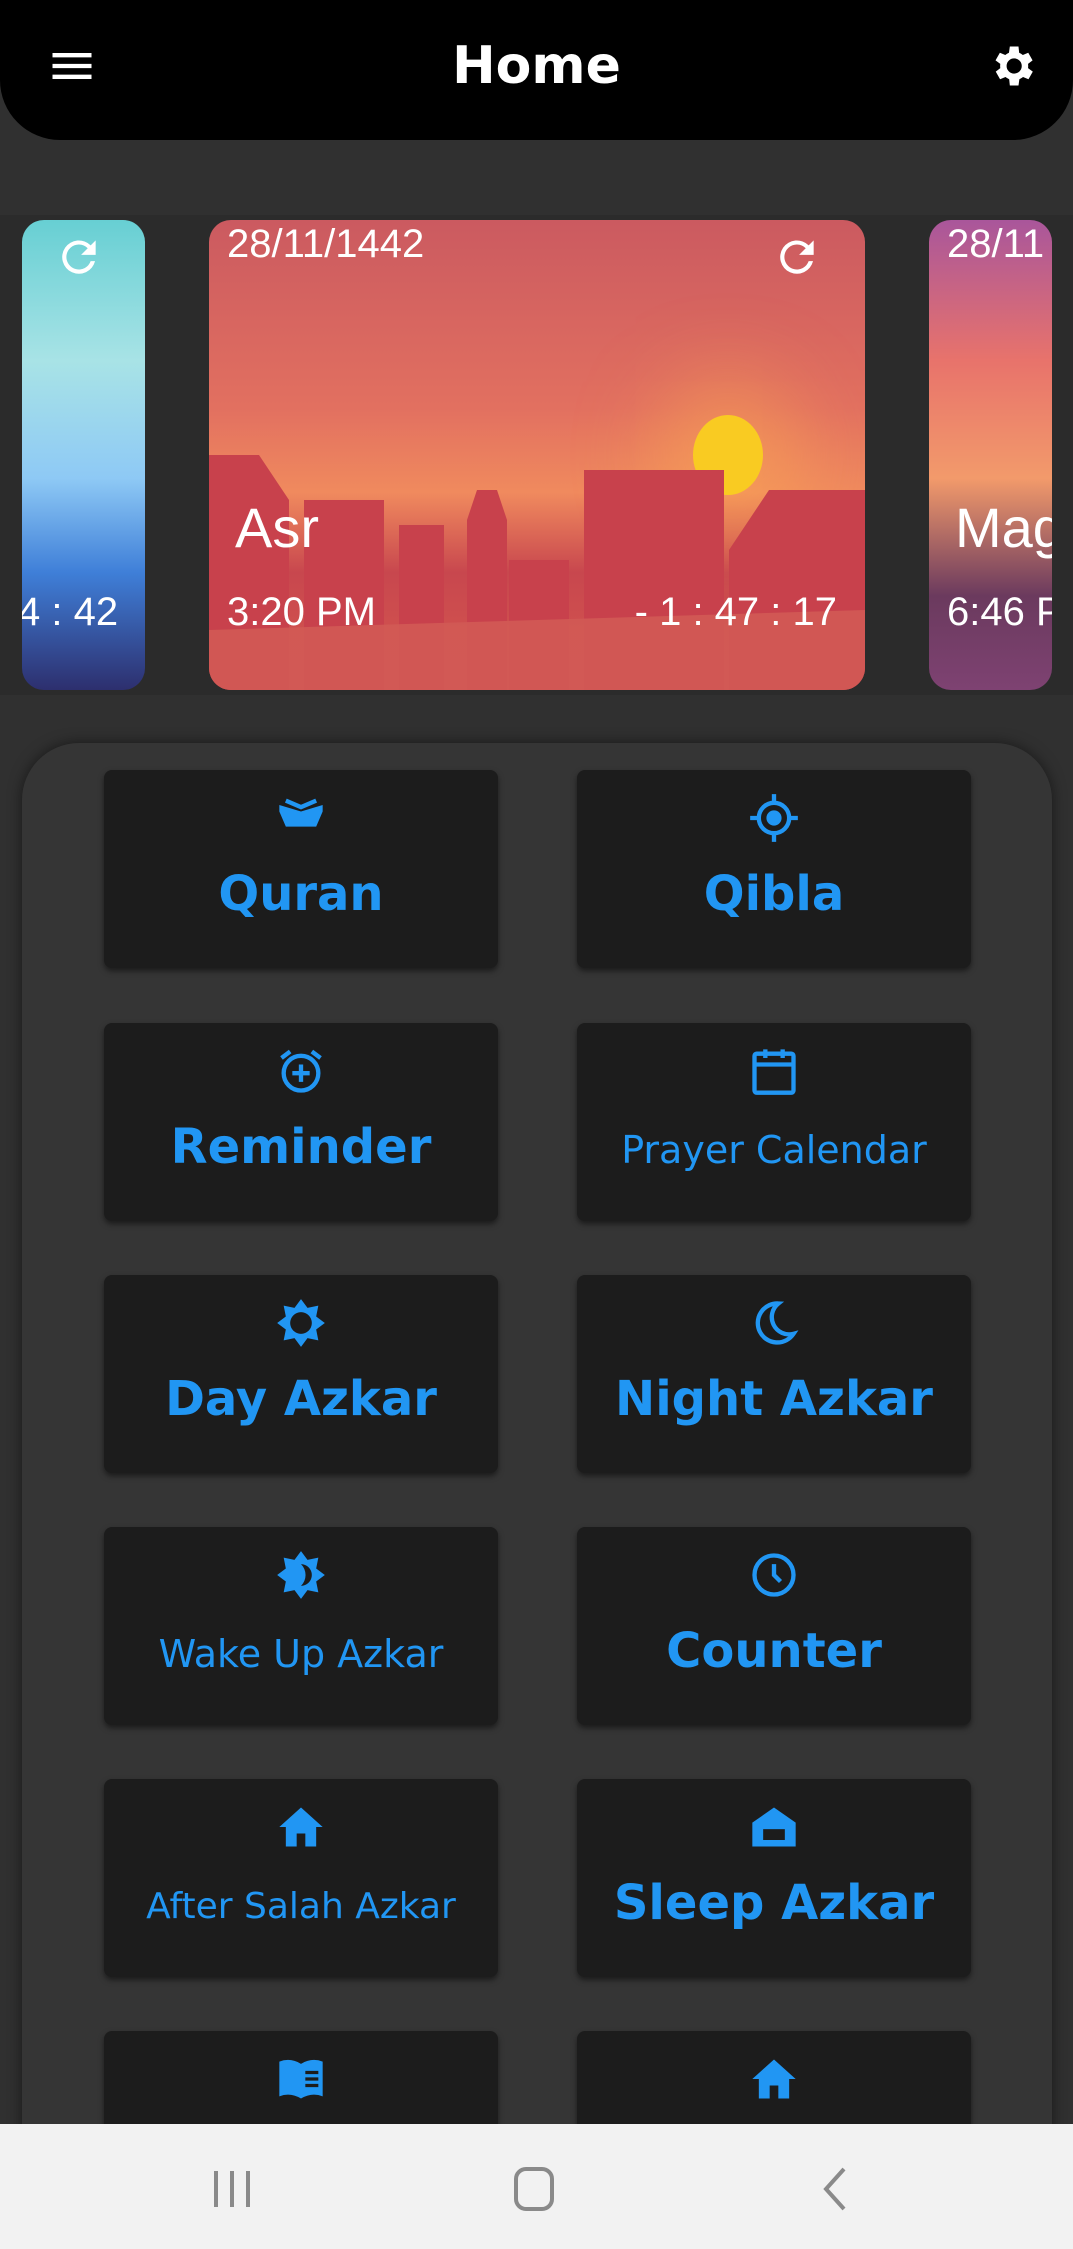 The height and width of the screenshot is (2249, 1073). Describe the element at coordinates (301, 1147) in the screenshot. I see `menu-button-label: Reminder` at that location.